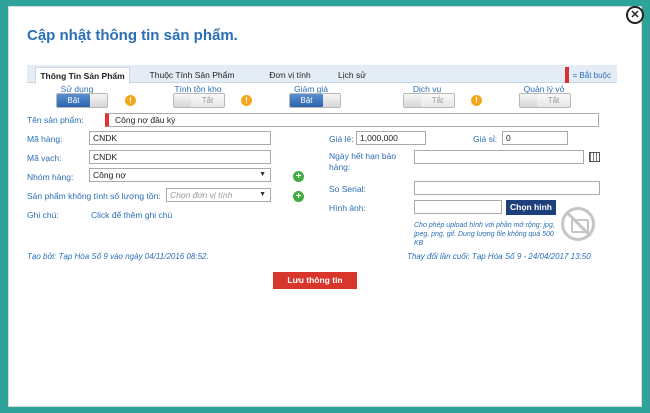 The width and height of the screenshot is (650, 413). I want to click on tab-history: Lịch sử, so click(352, 75).